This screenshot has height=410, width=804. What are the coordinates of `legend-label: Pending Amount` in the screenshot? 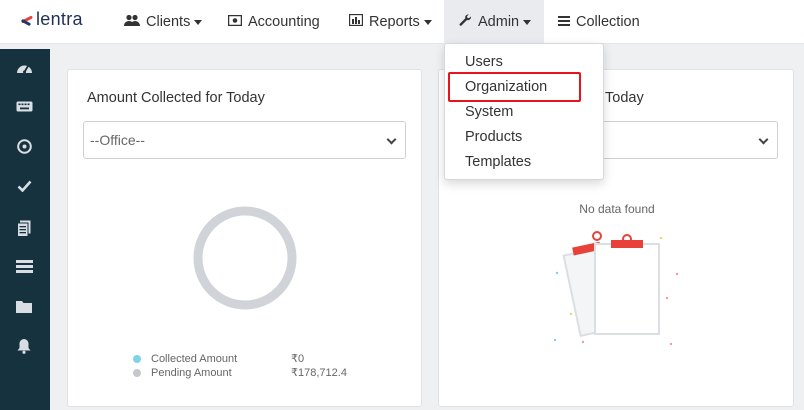 It's located at (191, 372).